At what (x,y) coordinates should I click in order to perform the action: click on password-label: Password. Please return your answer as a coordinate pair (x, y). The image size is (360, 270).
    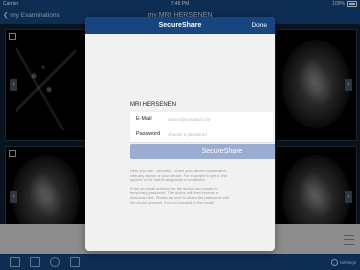
    Looking at the image, I should click on (148, 134).